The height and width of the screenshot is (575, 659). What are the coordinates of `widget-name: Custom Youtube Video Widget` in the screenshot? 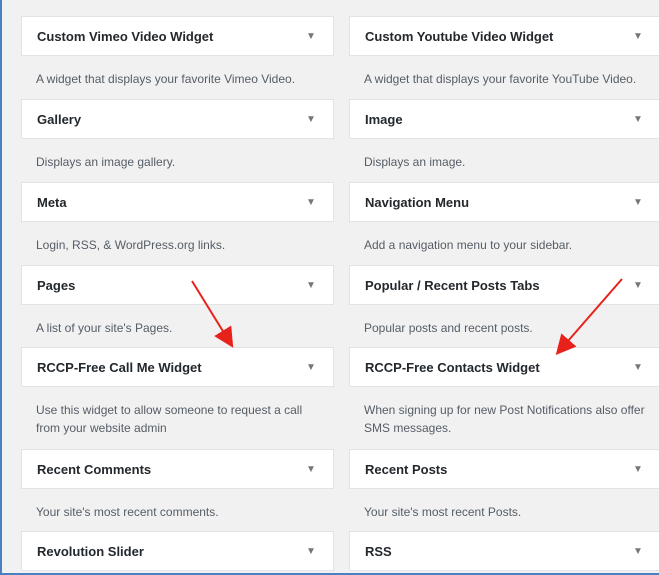 It's located at (459, 36).